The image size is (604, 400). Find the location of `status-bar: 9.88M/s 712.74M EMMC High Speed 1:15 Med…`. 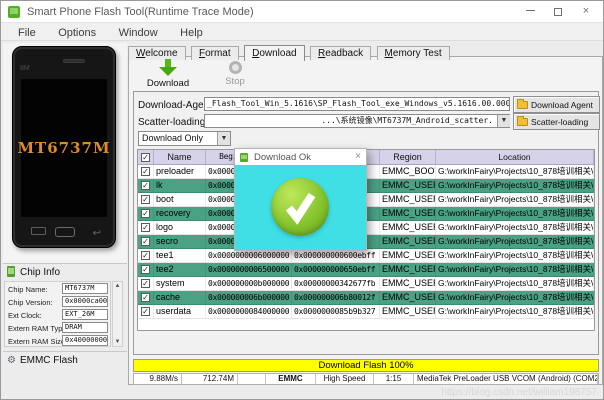

status-bar: 9.88M/s 712.74M EMMC High Speed 1:15 Med… is located at coordinates (366, 379).